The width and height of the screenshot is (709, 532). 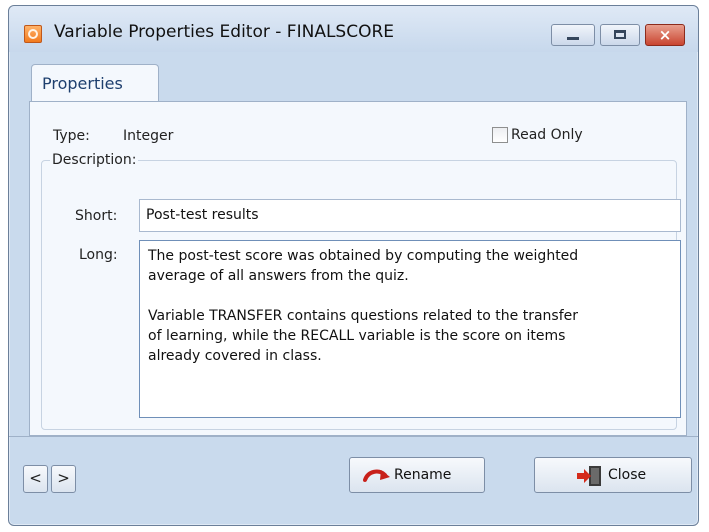 I want to click on type-value: Integer, so click(x=148, y=136).